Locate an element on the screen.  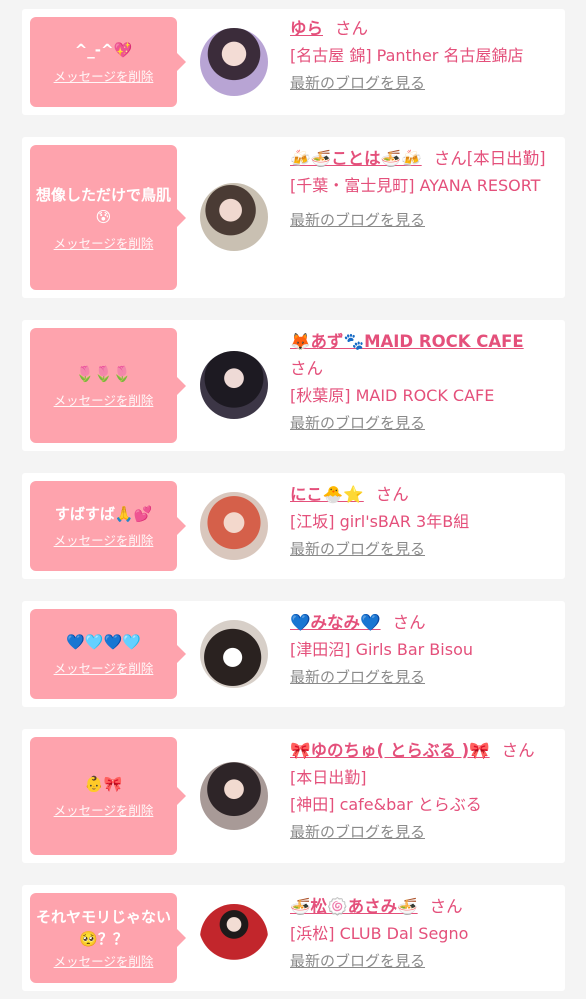
shop-info: [浜松] CLUB Dal Segno is located at coordinates (379, 933).